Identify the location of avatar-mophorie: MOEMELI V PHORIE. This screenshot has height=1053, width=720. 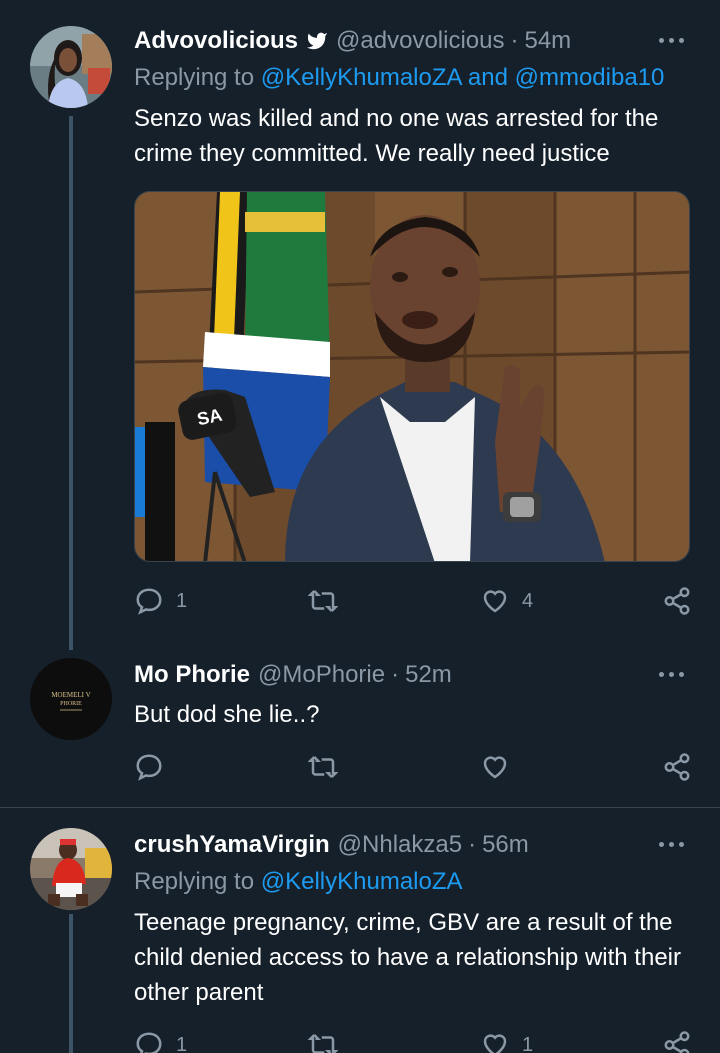
(71, 699).